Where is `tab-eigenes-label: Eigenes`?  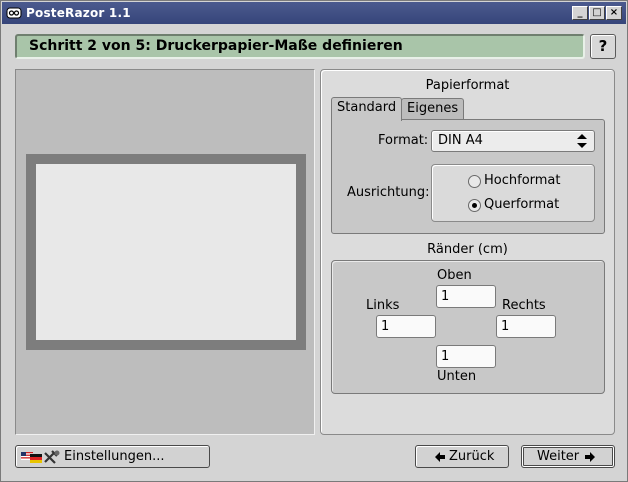 tab-eigenes-label: Eigenes is located at coordinates (433, 108).